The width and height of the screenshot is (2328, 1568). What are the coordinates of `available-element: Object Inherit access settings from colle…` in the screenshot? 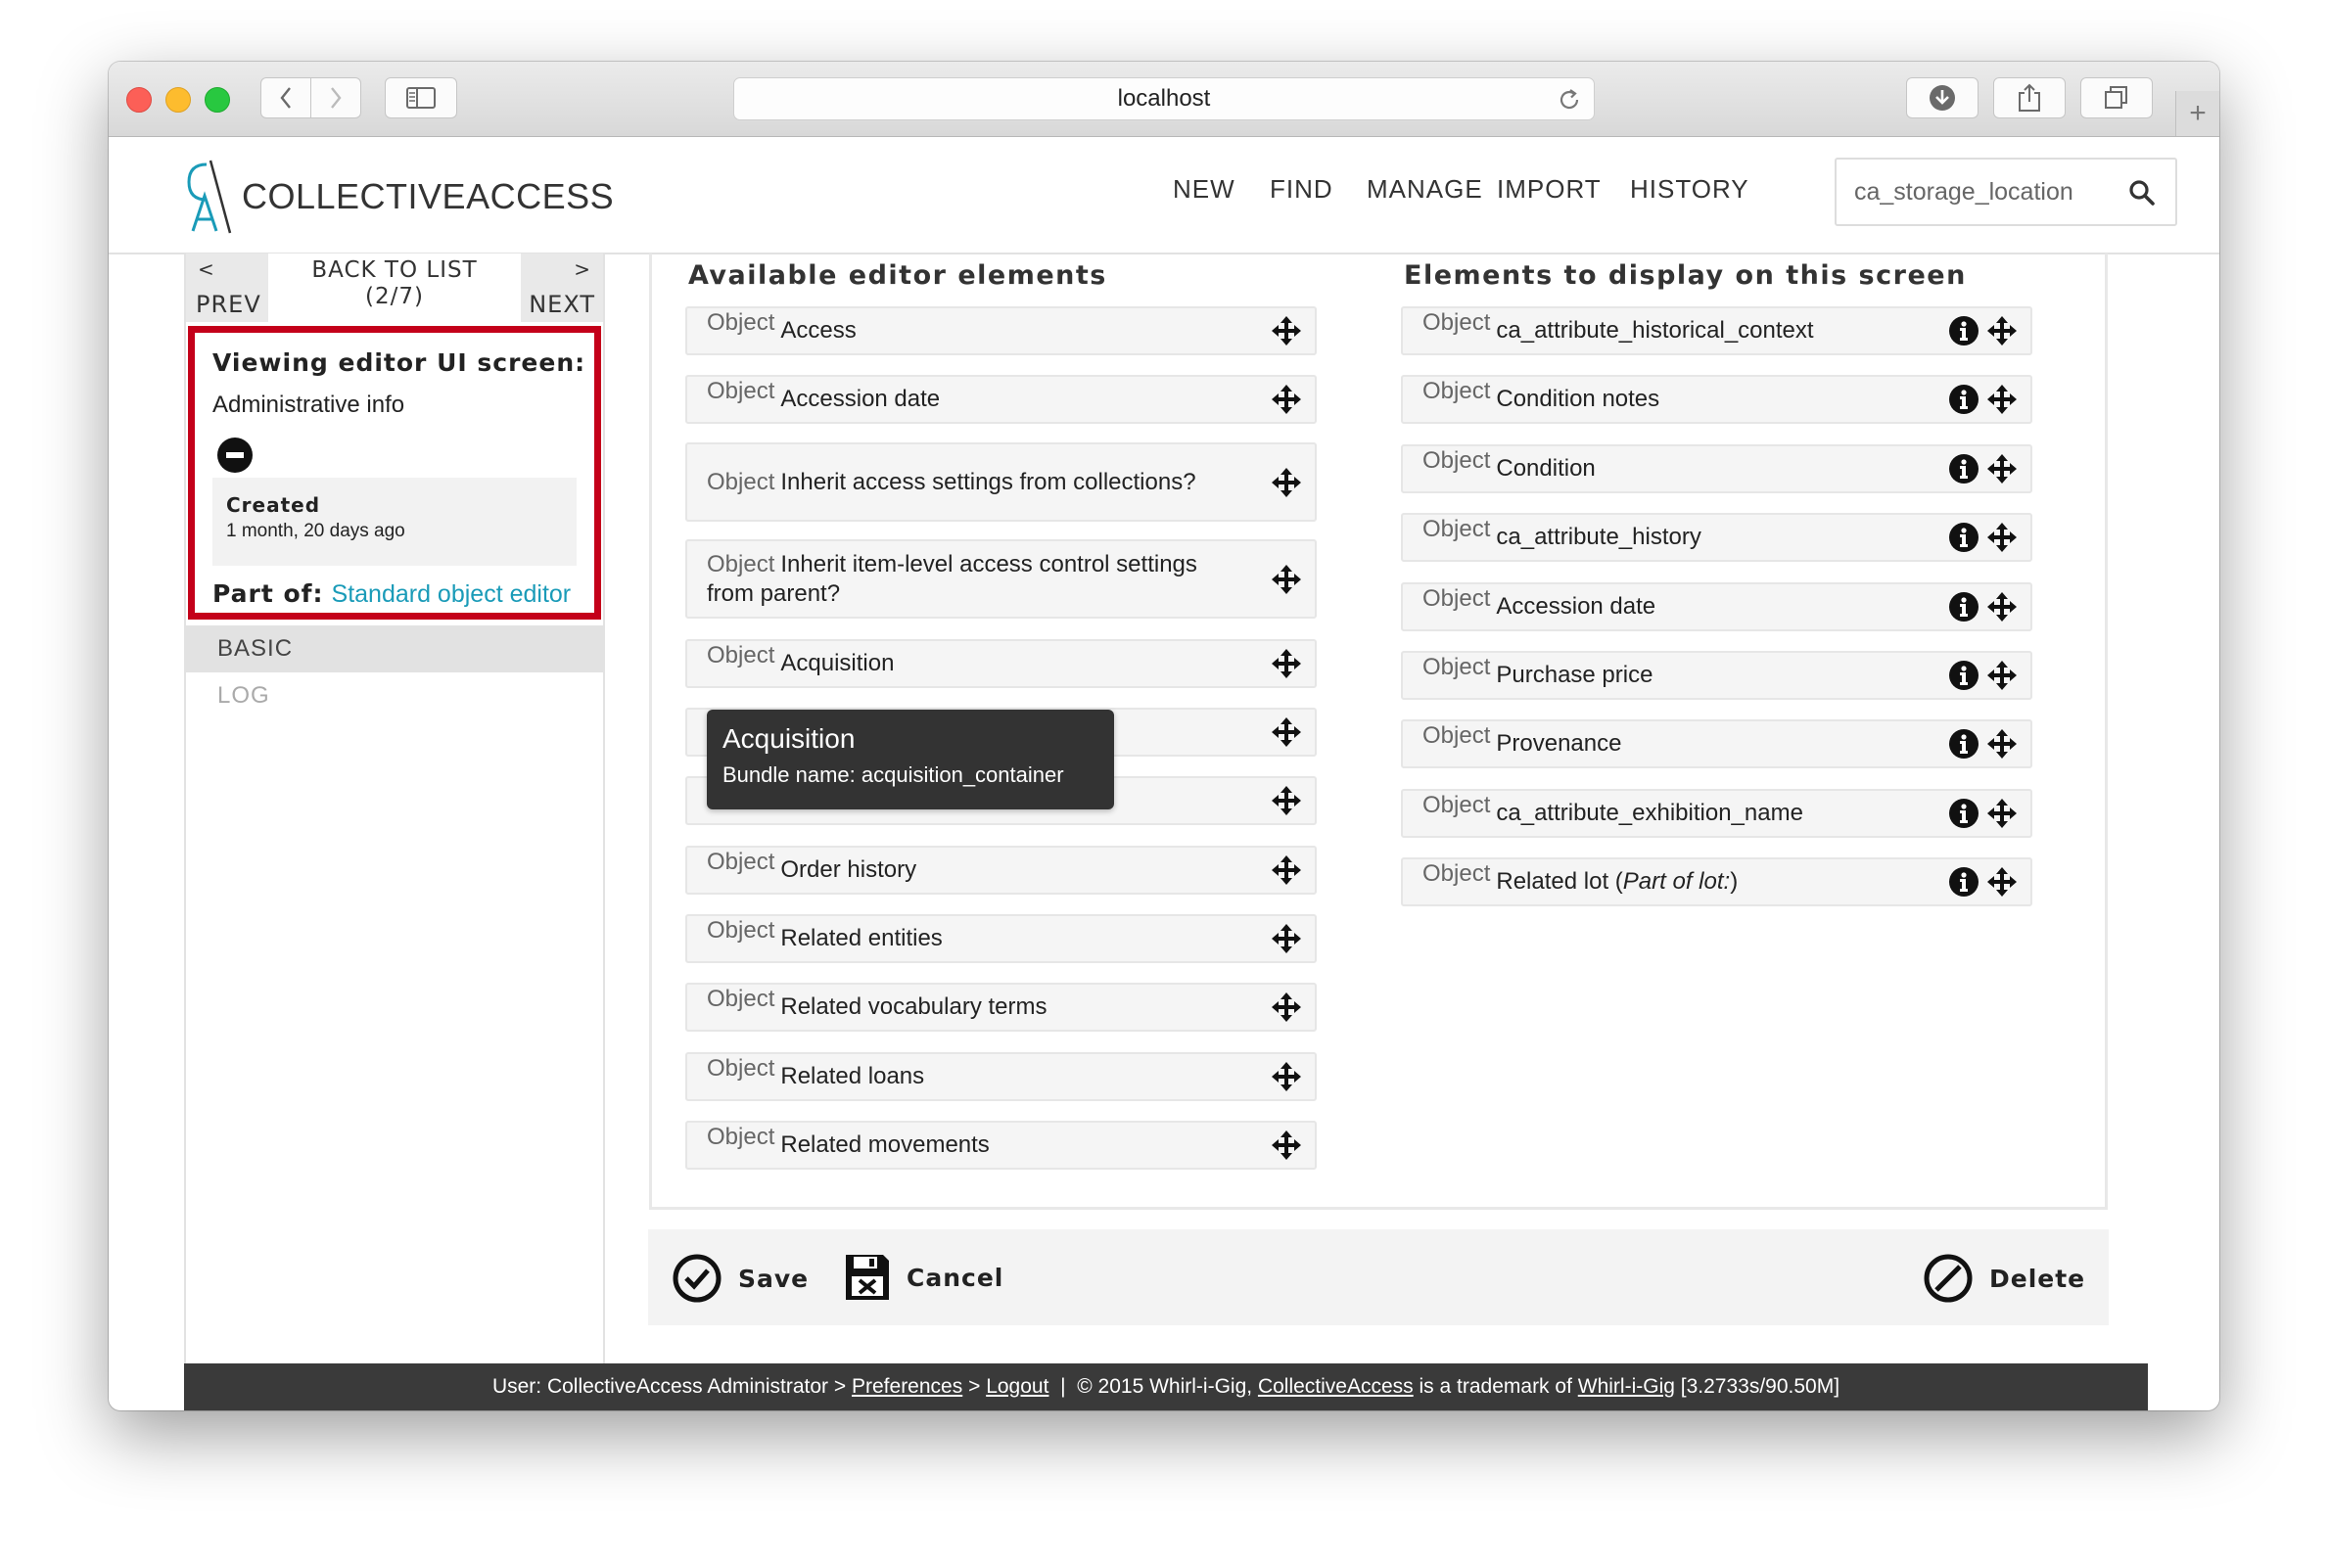 It's located at (1001, 482).